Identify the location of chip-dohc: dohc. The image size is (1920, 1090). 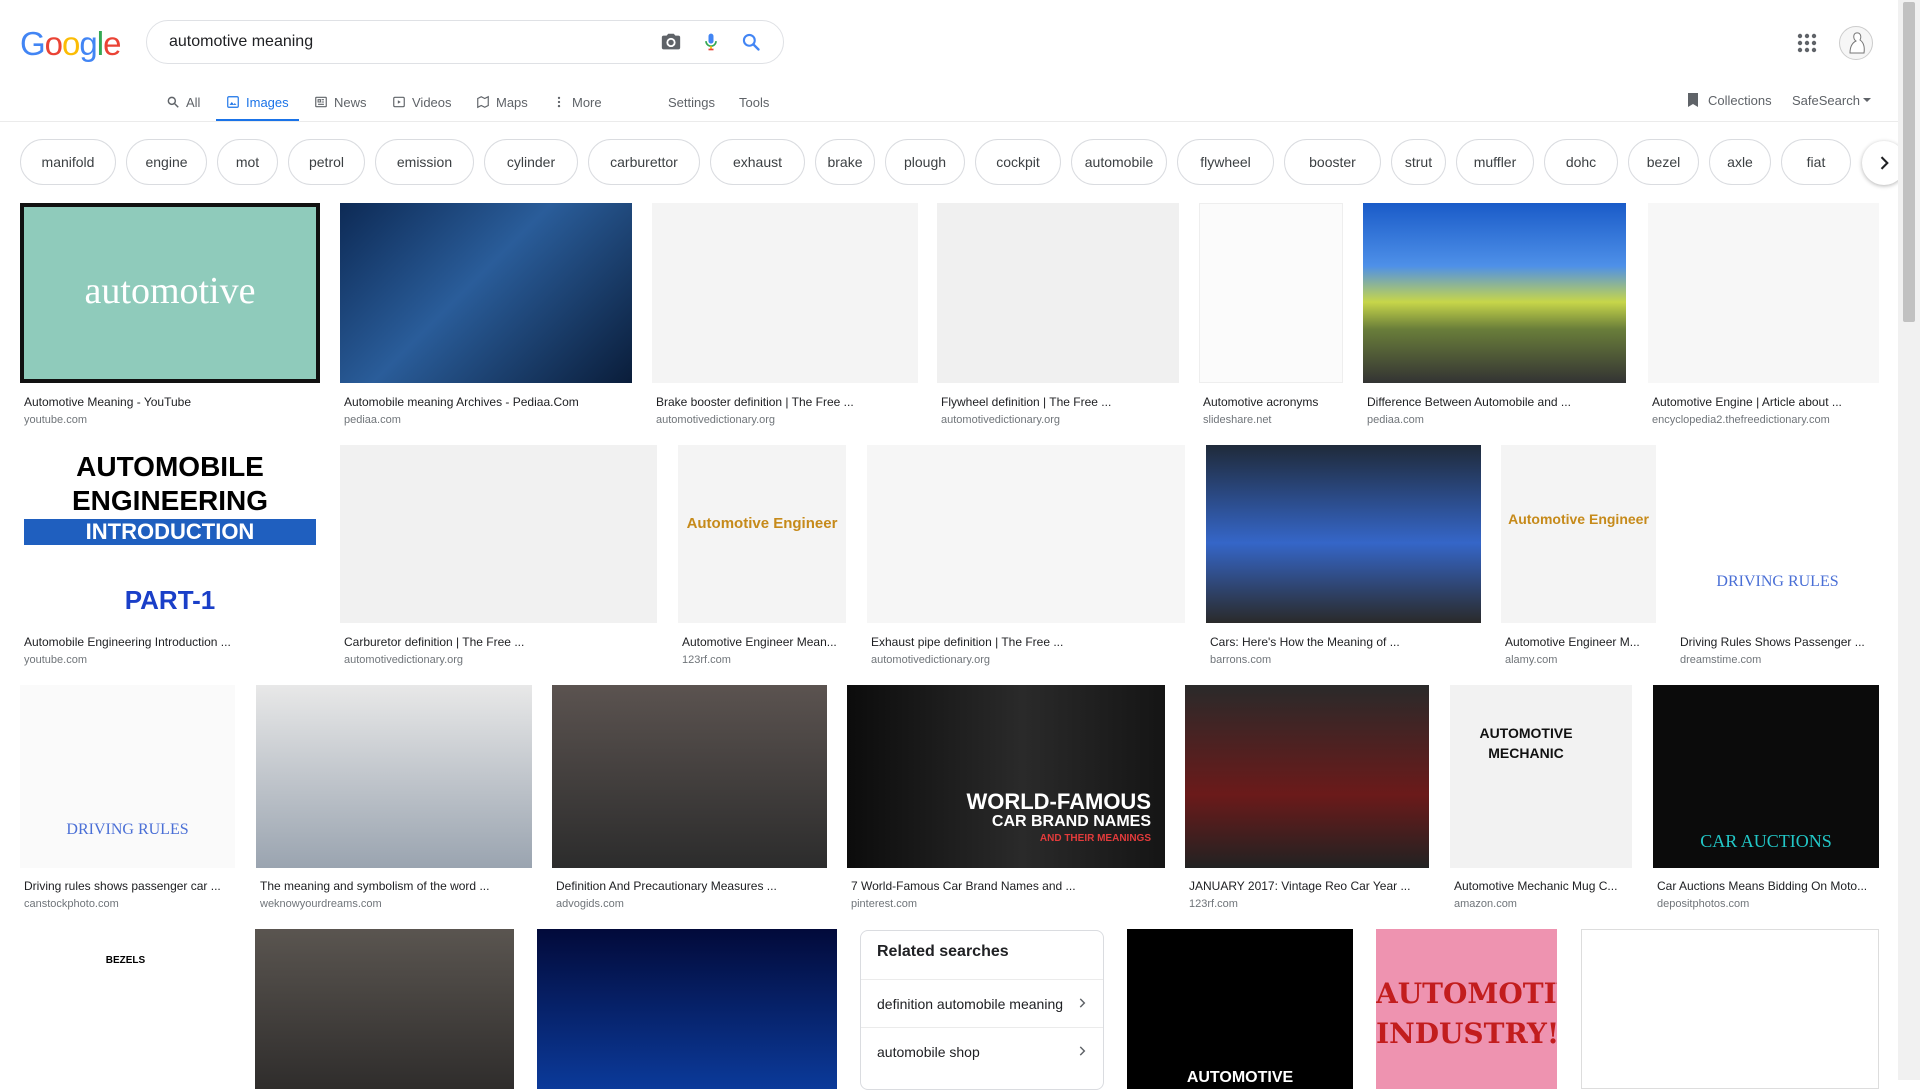
(1581, 162).